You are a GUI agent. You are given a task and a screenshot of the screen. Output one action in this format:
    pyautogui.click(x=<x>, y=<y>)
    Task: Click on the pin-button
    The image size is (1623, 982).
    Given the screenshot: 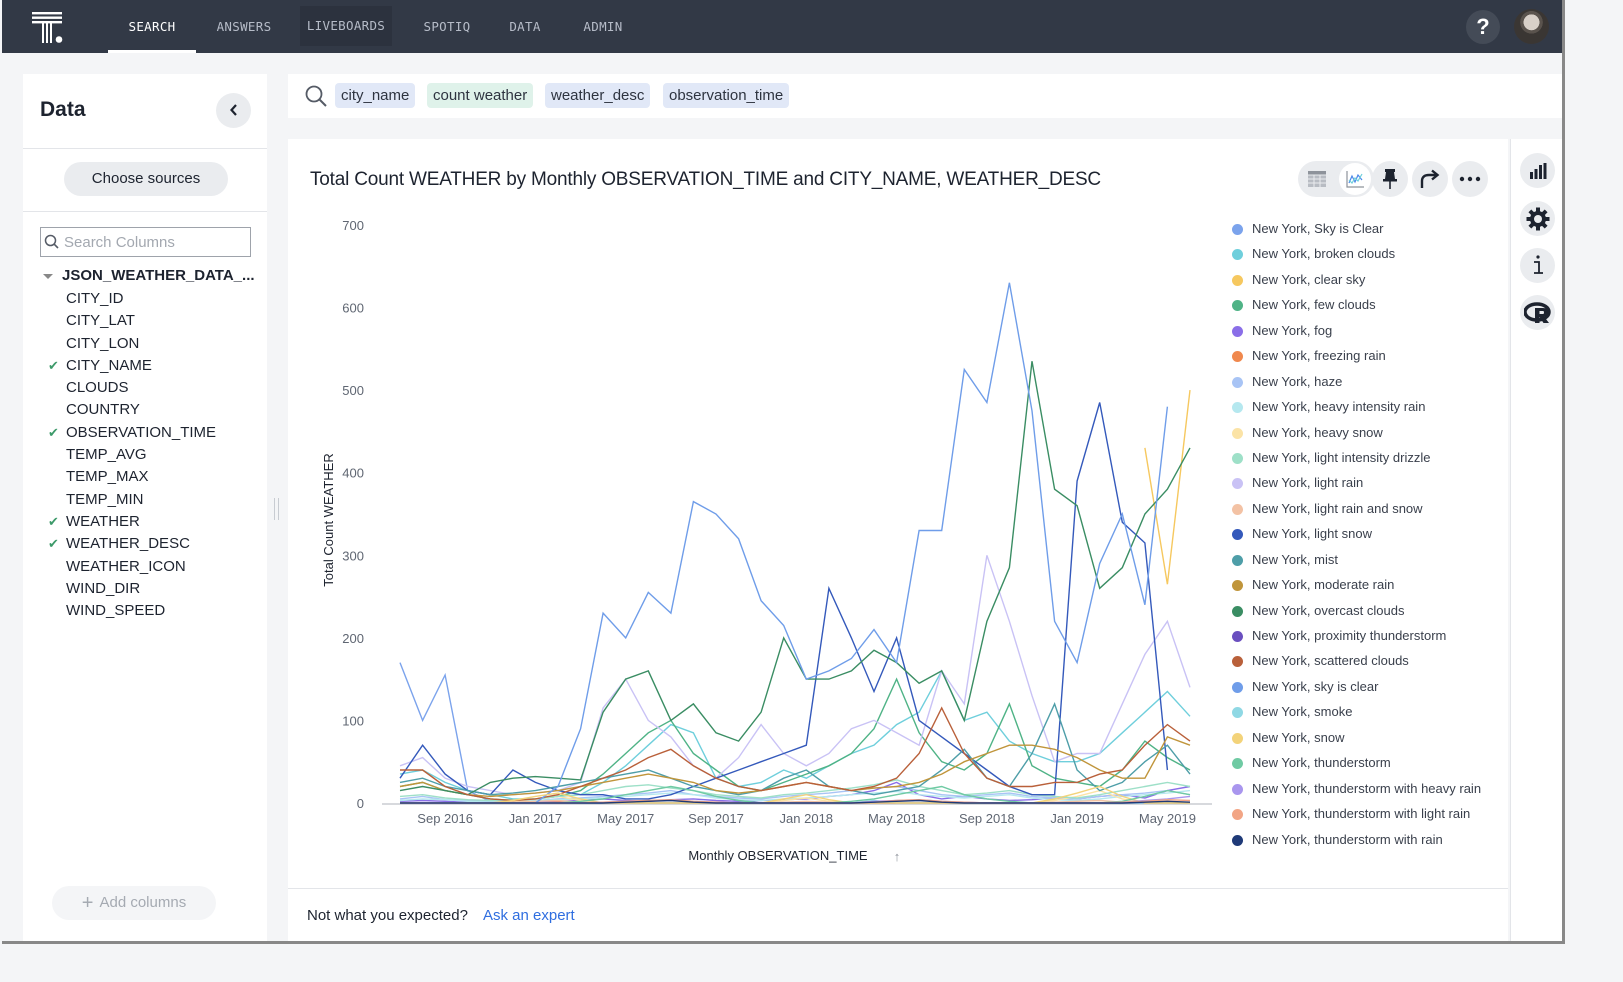 What is the action you would take?
    pyautogui.click(x=1390, y=179)
    